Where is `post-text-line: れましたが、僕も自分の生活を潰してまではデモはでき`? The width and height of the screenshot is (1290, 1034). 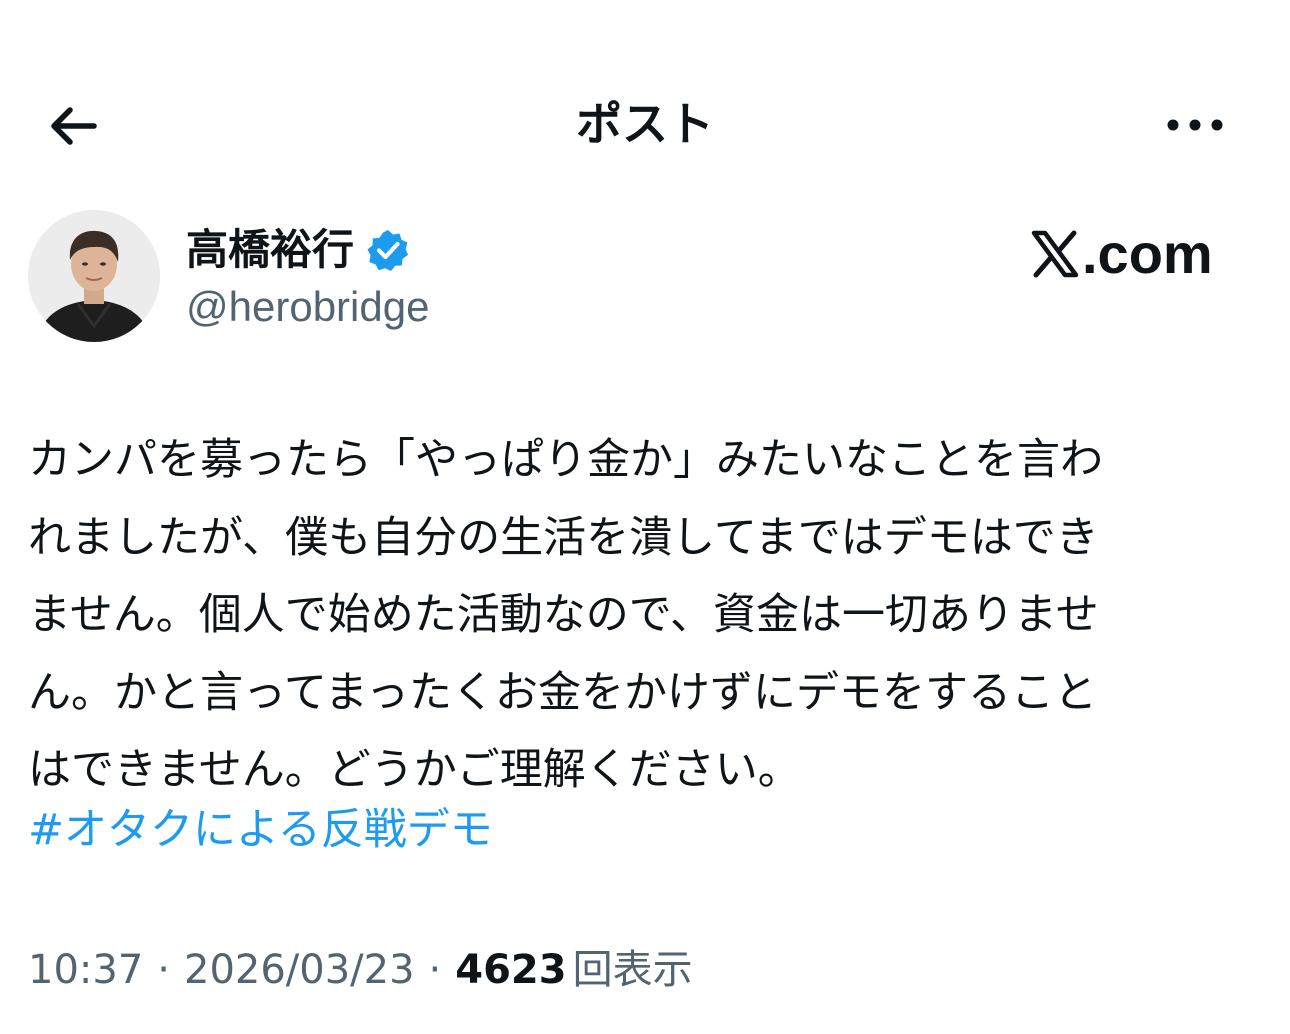 post-text-line: れましたが、僕も自分の生活を潰してまではデモはでき is located at coordinates (563, 537).